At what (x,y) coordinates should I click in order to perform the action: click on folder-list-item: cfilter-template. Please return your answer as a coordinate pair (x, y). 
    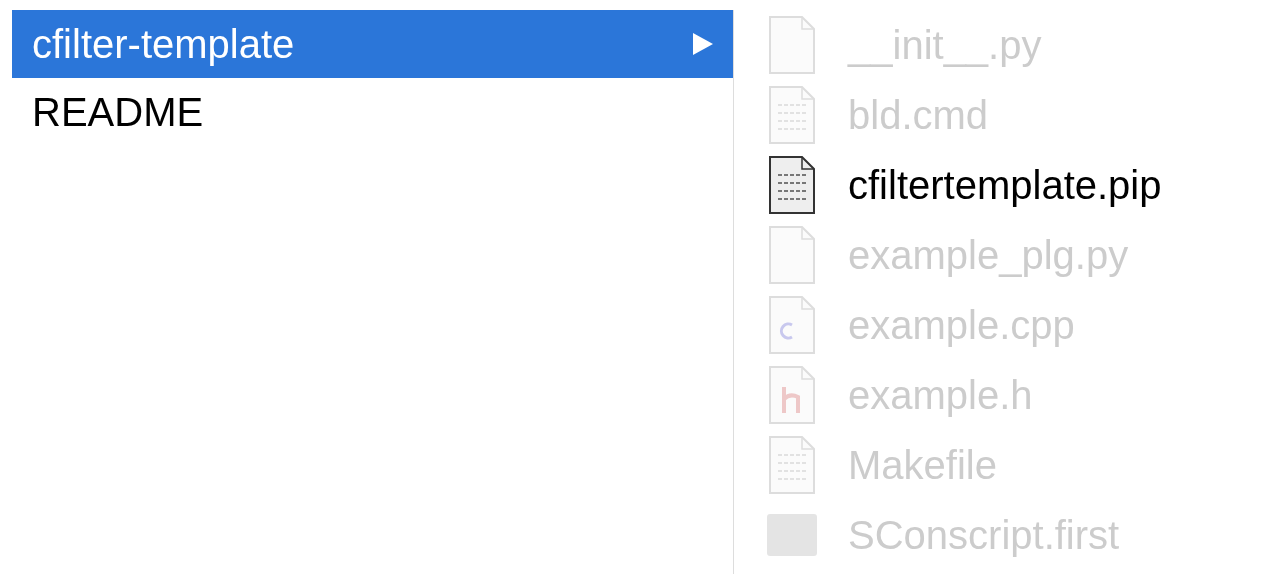
    Looking at the image, I should click on (372, 44).